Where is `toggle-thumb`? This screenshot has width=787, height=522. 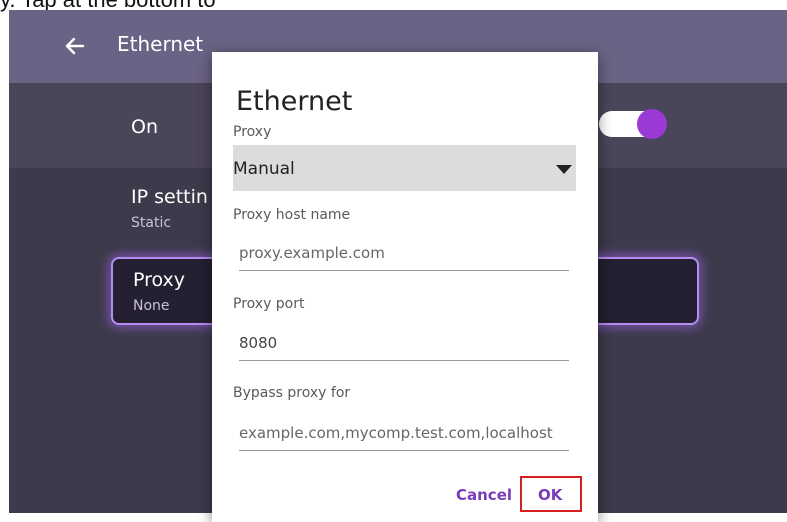 toggle-thumb is located at coordinates (652, 124).